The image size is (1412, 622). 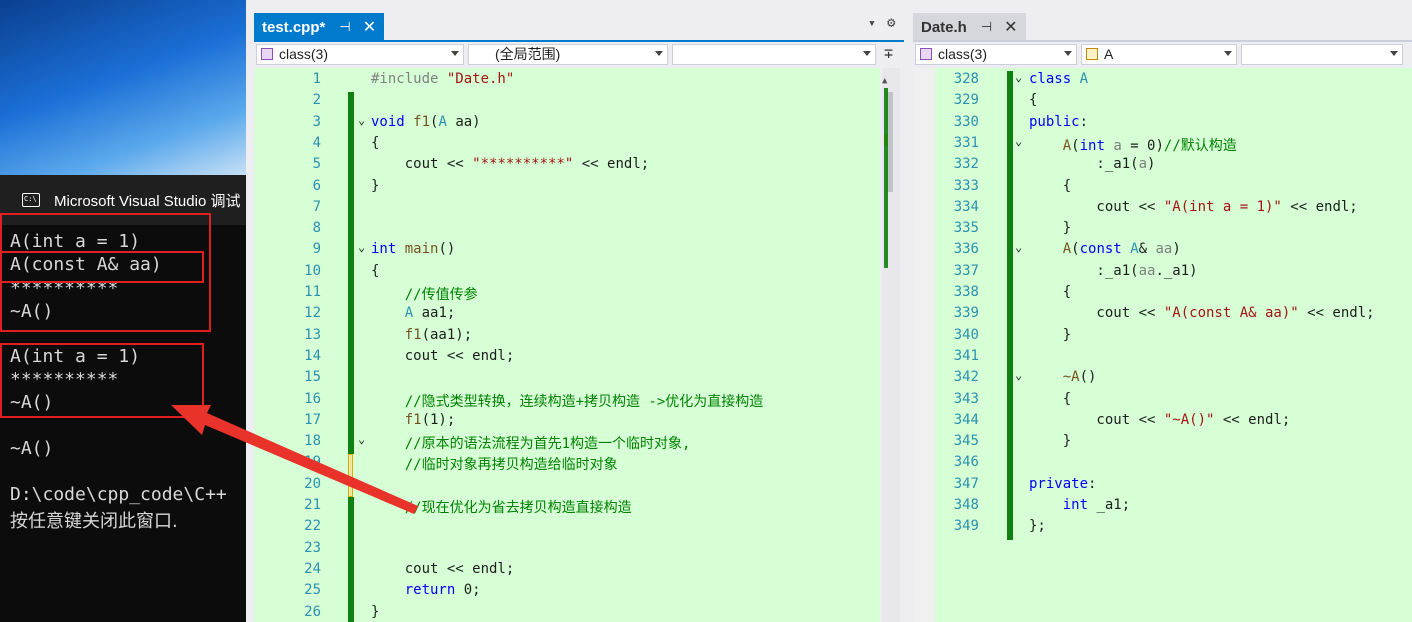 I want to click on code-line: A(int a = 0)//默认构造, so click(x=1133, y=145).